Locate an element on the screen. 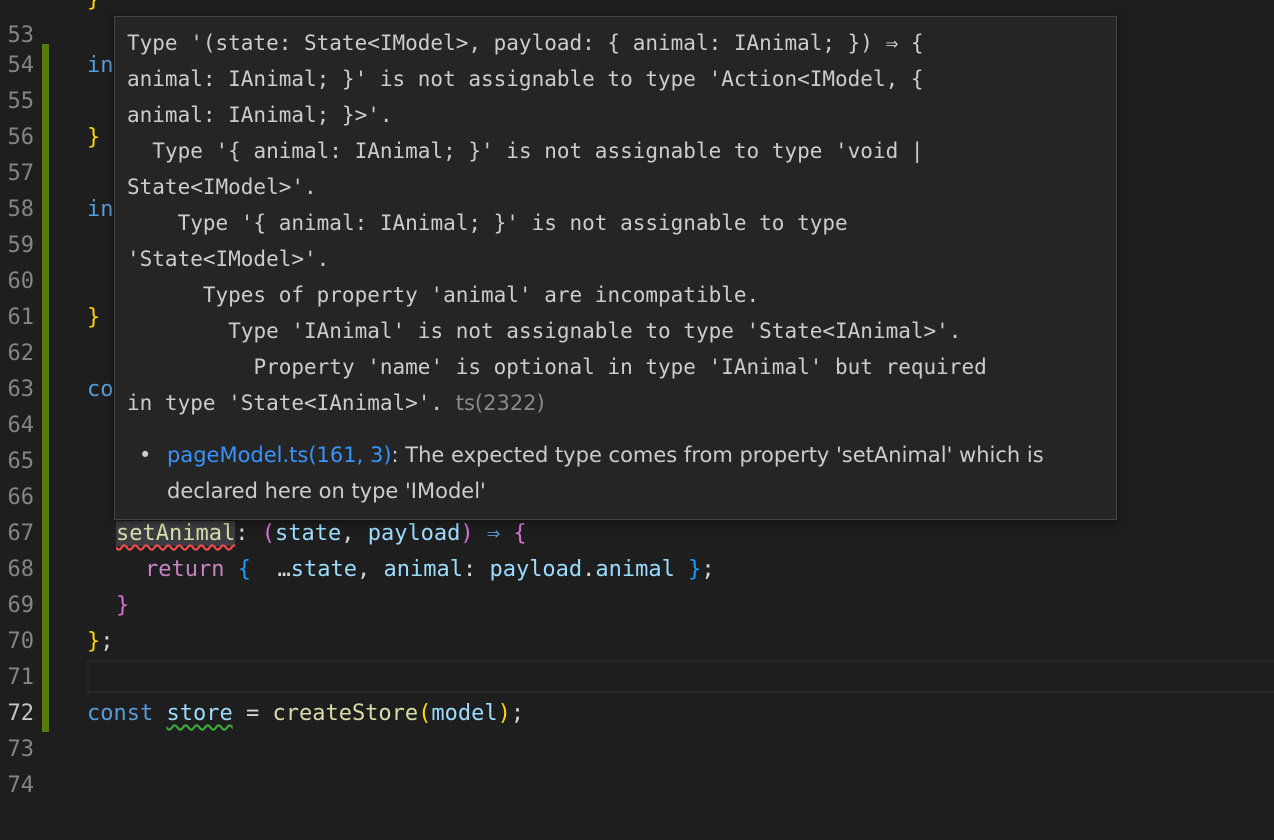  code-line: 68 setAnimal: (state, payload) ⇒ { is located at coordinates (637, 549).